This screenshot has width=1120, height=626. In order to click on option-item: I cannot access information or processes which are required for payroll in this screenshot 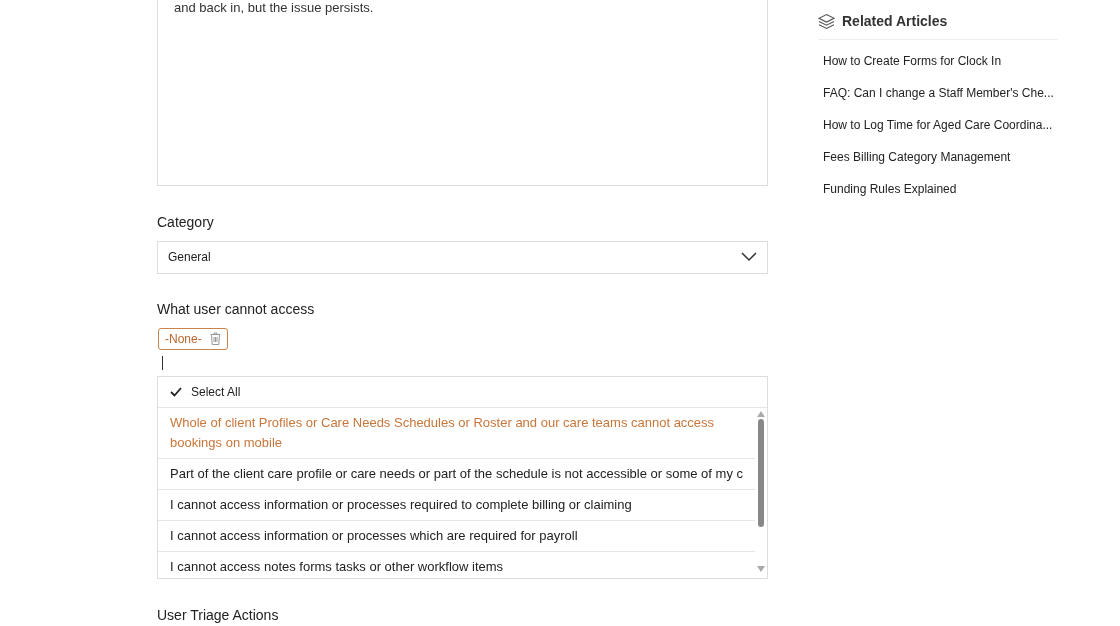, I will do `click(456, 536)`.